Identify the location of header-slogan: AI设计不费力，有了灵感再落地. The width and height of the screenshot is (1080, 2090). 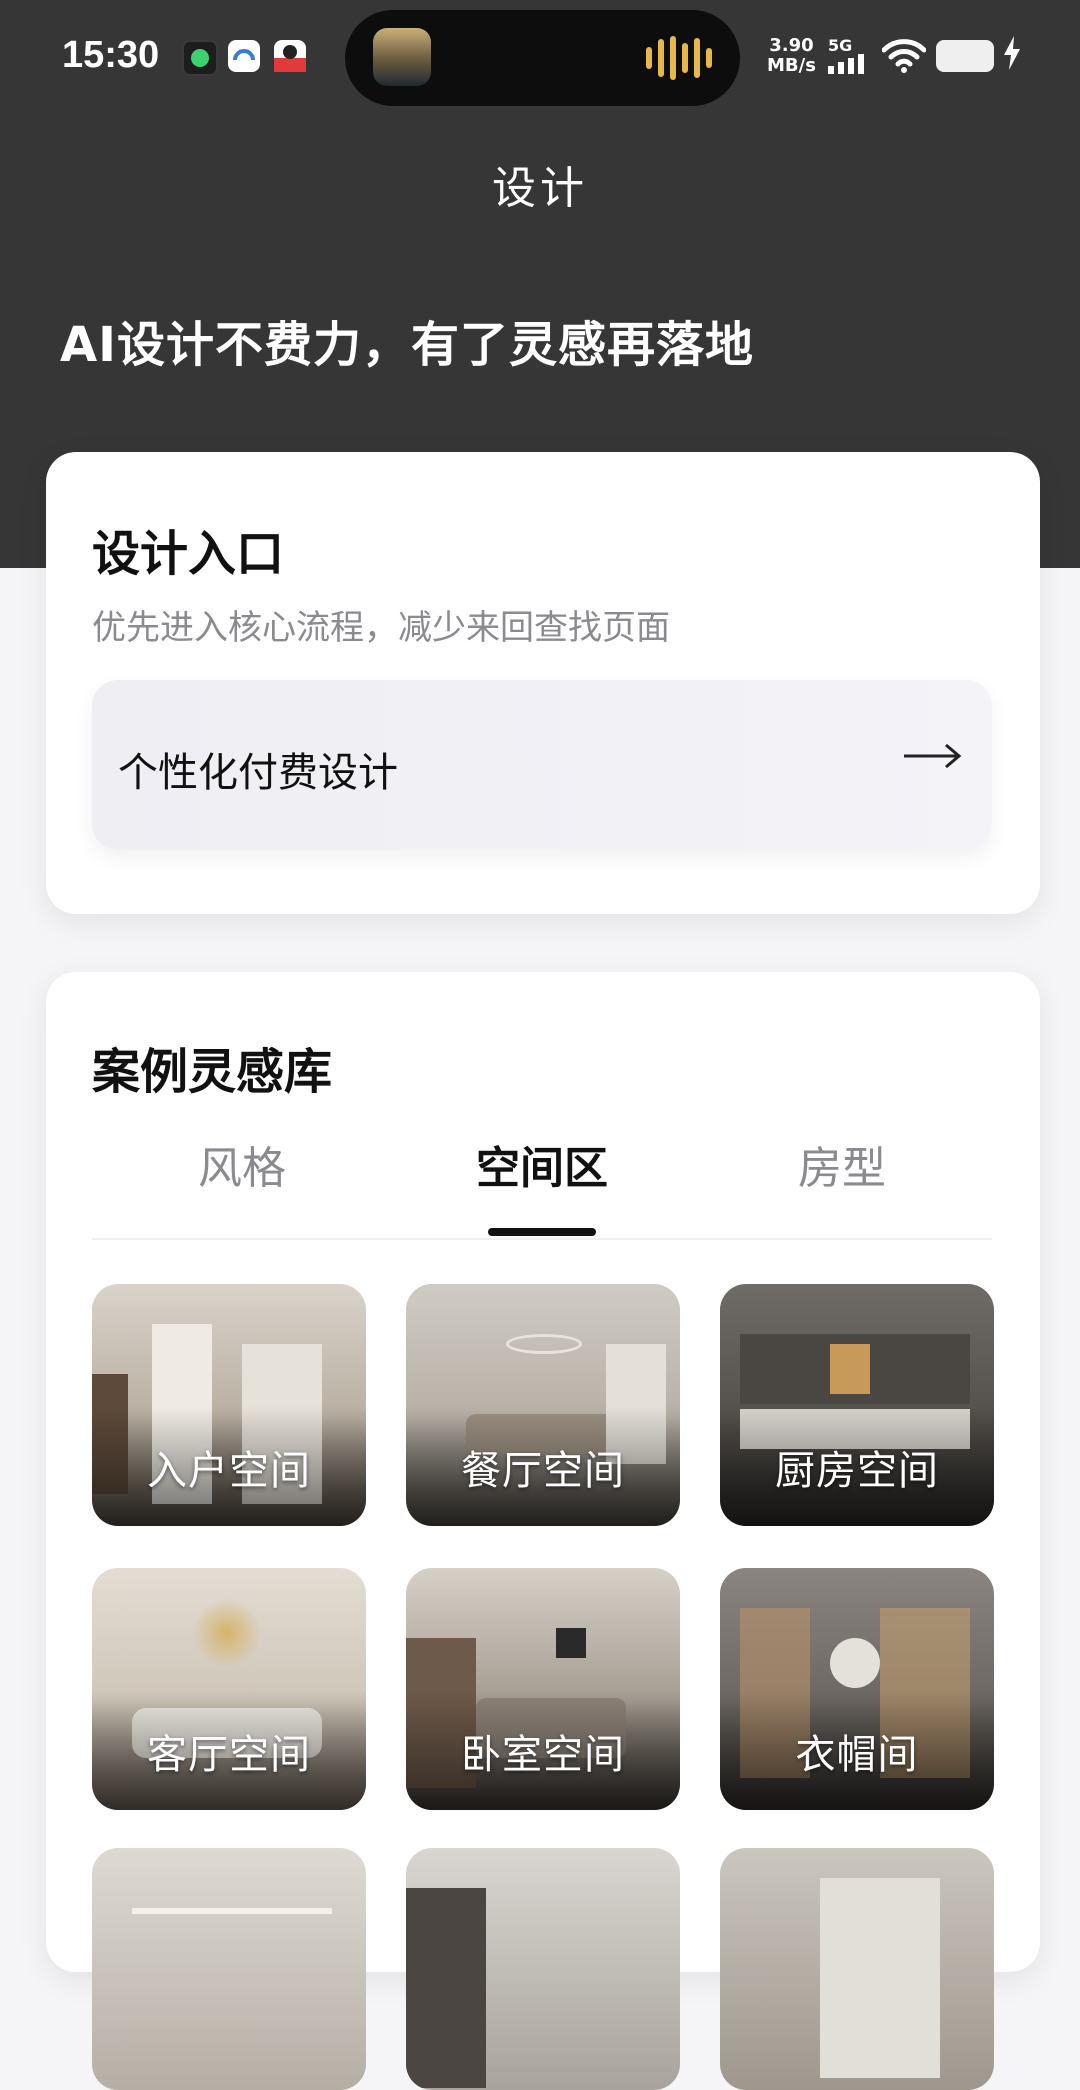
(407, 345).